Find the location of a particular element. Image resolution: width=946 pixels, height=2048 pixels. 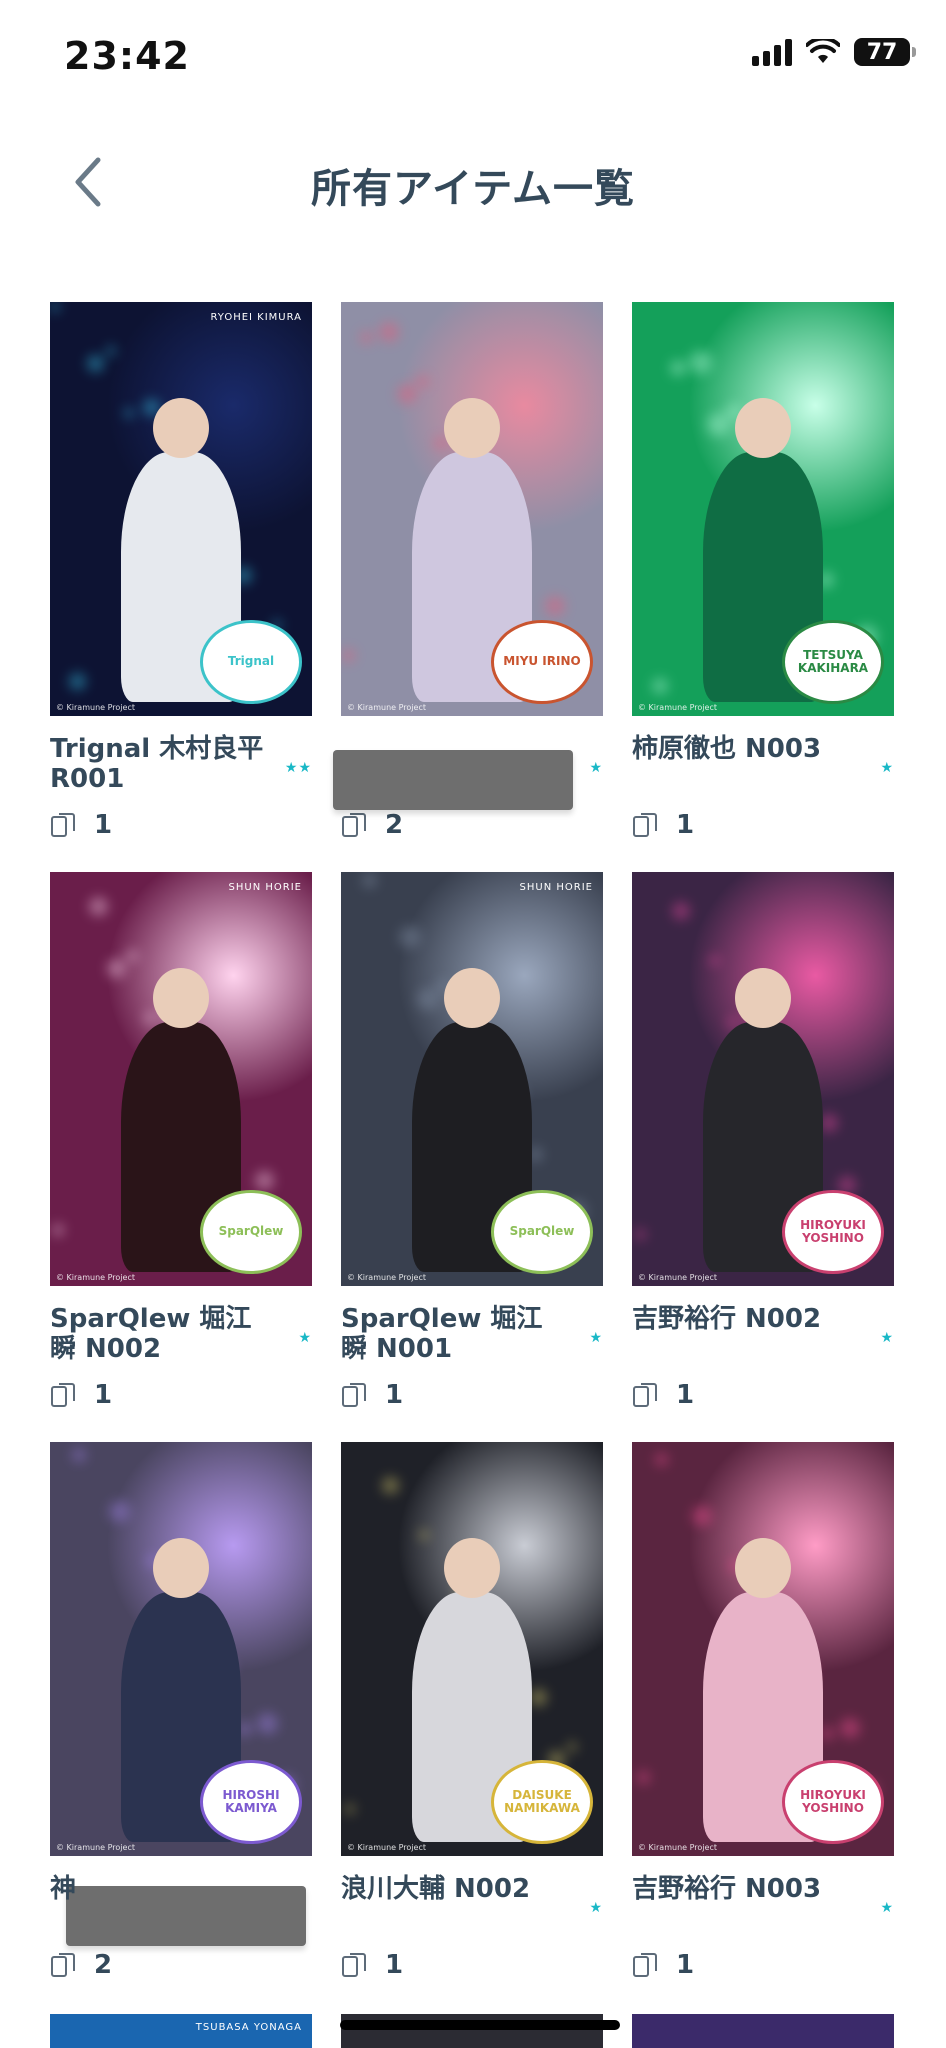

event-badge-logo: HIROYUKI YOSHINO is located at coordinates (833, 1802).